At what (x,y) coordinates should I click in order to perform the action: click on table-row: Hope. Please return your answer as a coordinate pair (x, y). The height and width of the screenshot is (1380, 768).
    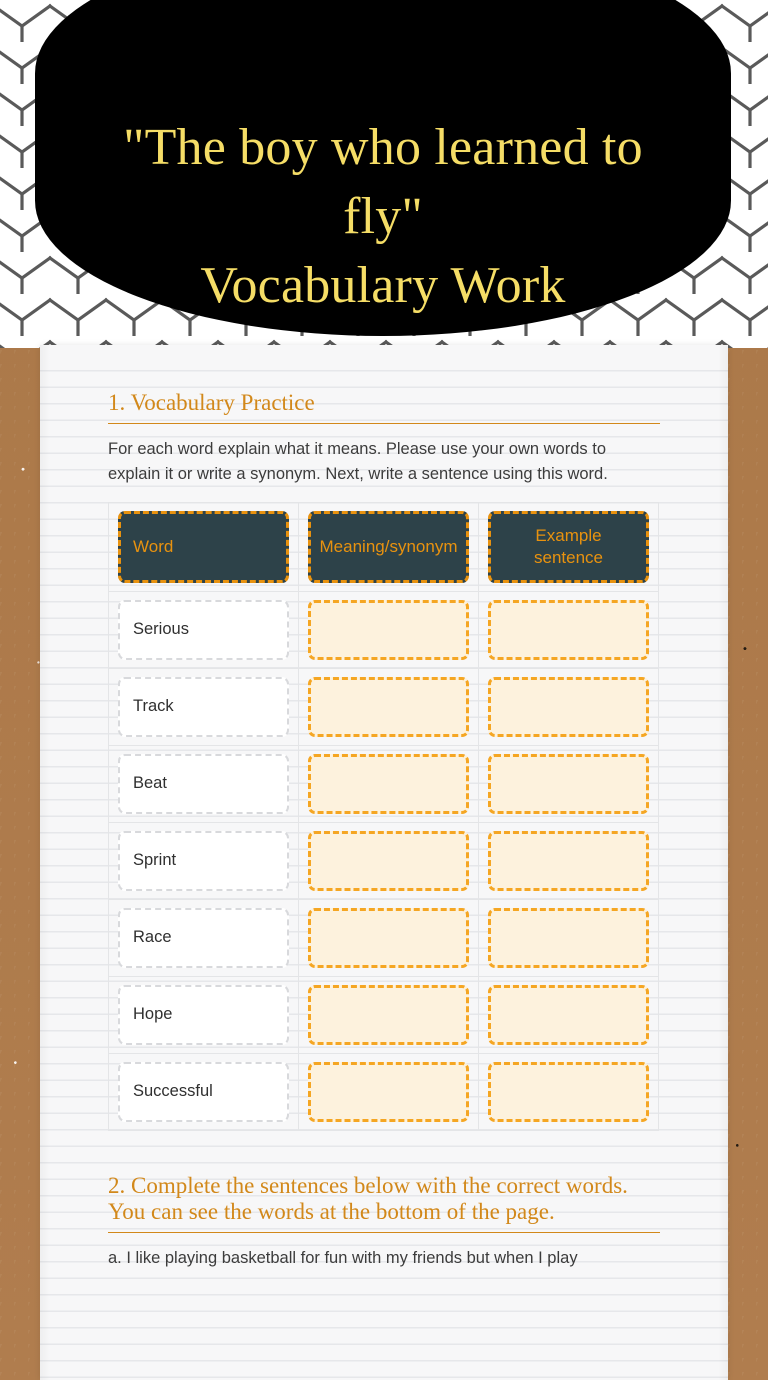
    Looking at the image, I should click on (383, 1014).